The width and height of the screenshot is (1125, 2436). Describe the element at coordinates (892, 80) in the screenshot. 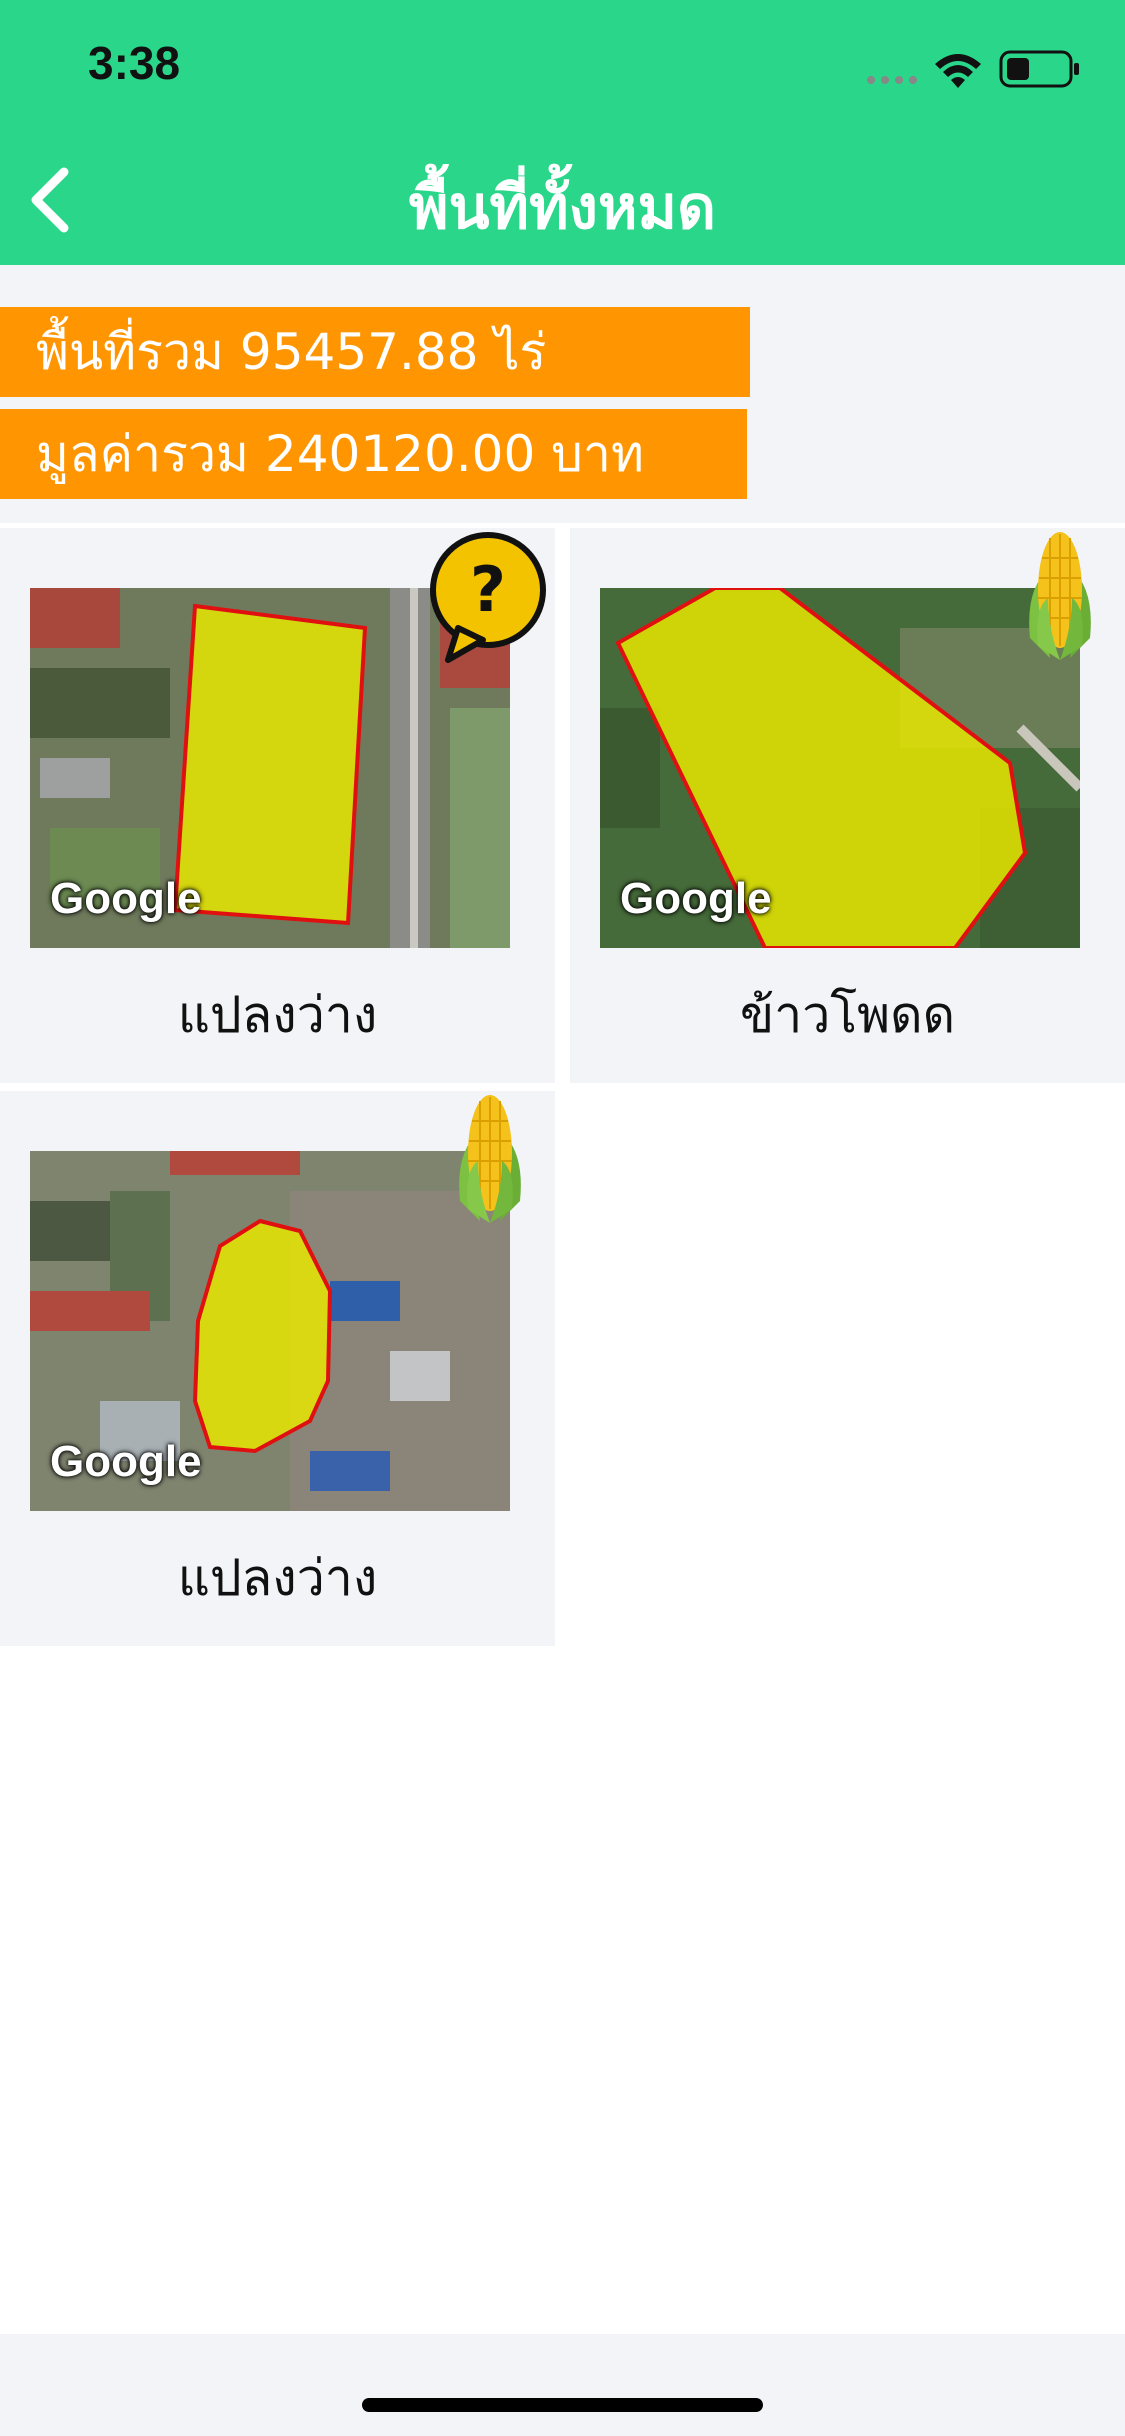

I see `signal-icon` at that location.